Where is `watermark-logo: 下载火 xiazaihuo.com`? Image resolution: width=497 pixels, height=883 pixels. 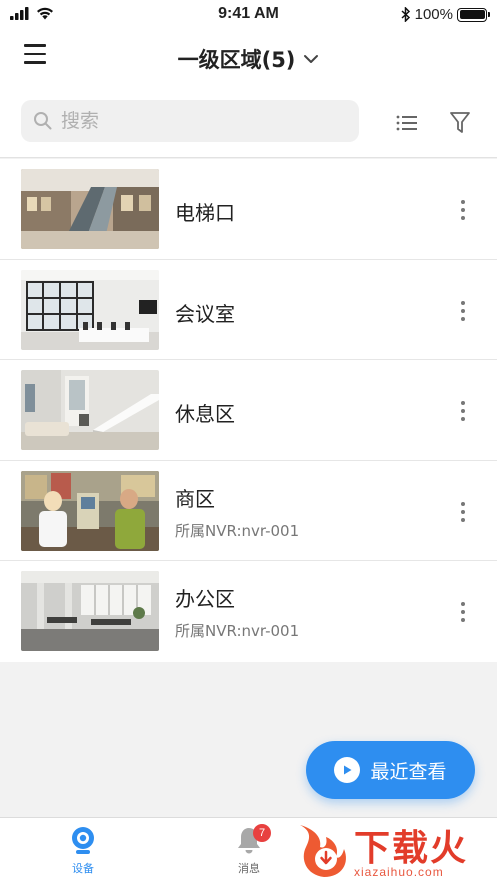
watermark-logo: 下载火 xiazaihuo.com is located at coordinates (394, 850).